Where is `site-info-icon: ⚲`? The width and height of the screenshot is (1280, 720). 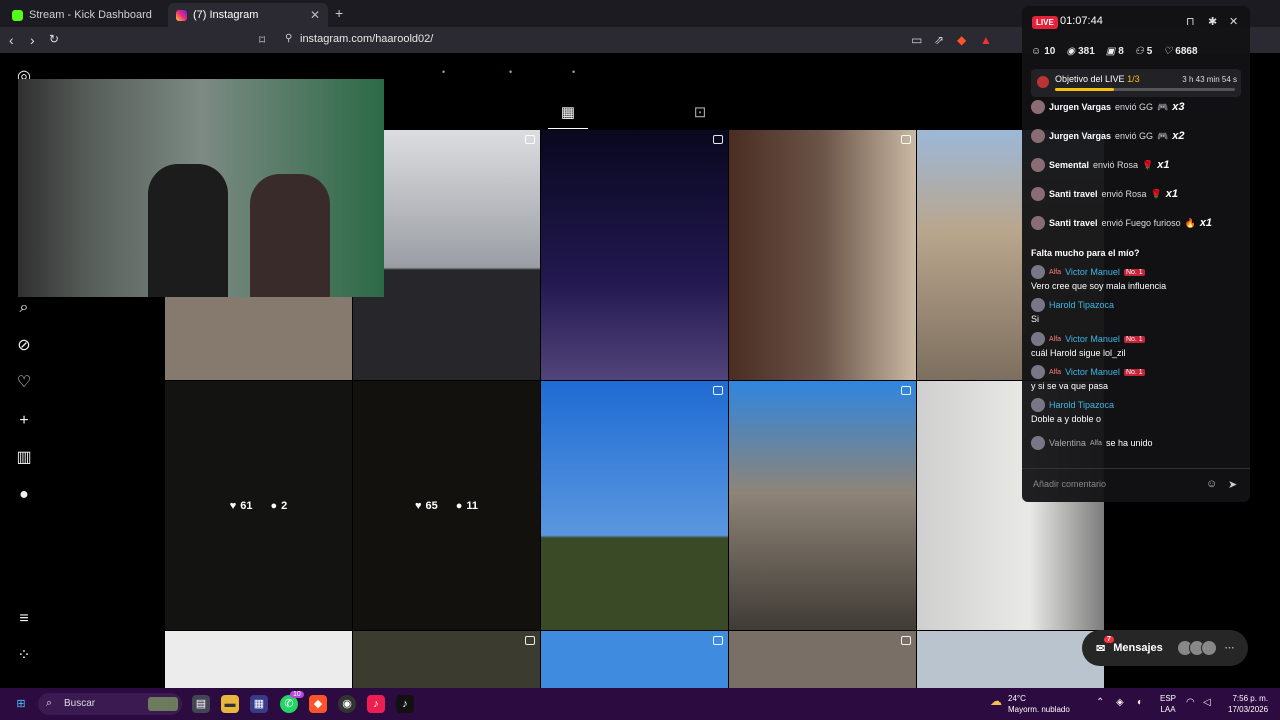
site-info-icon: ⚲ is located at coordinates (288, 38).